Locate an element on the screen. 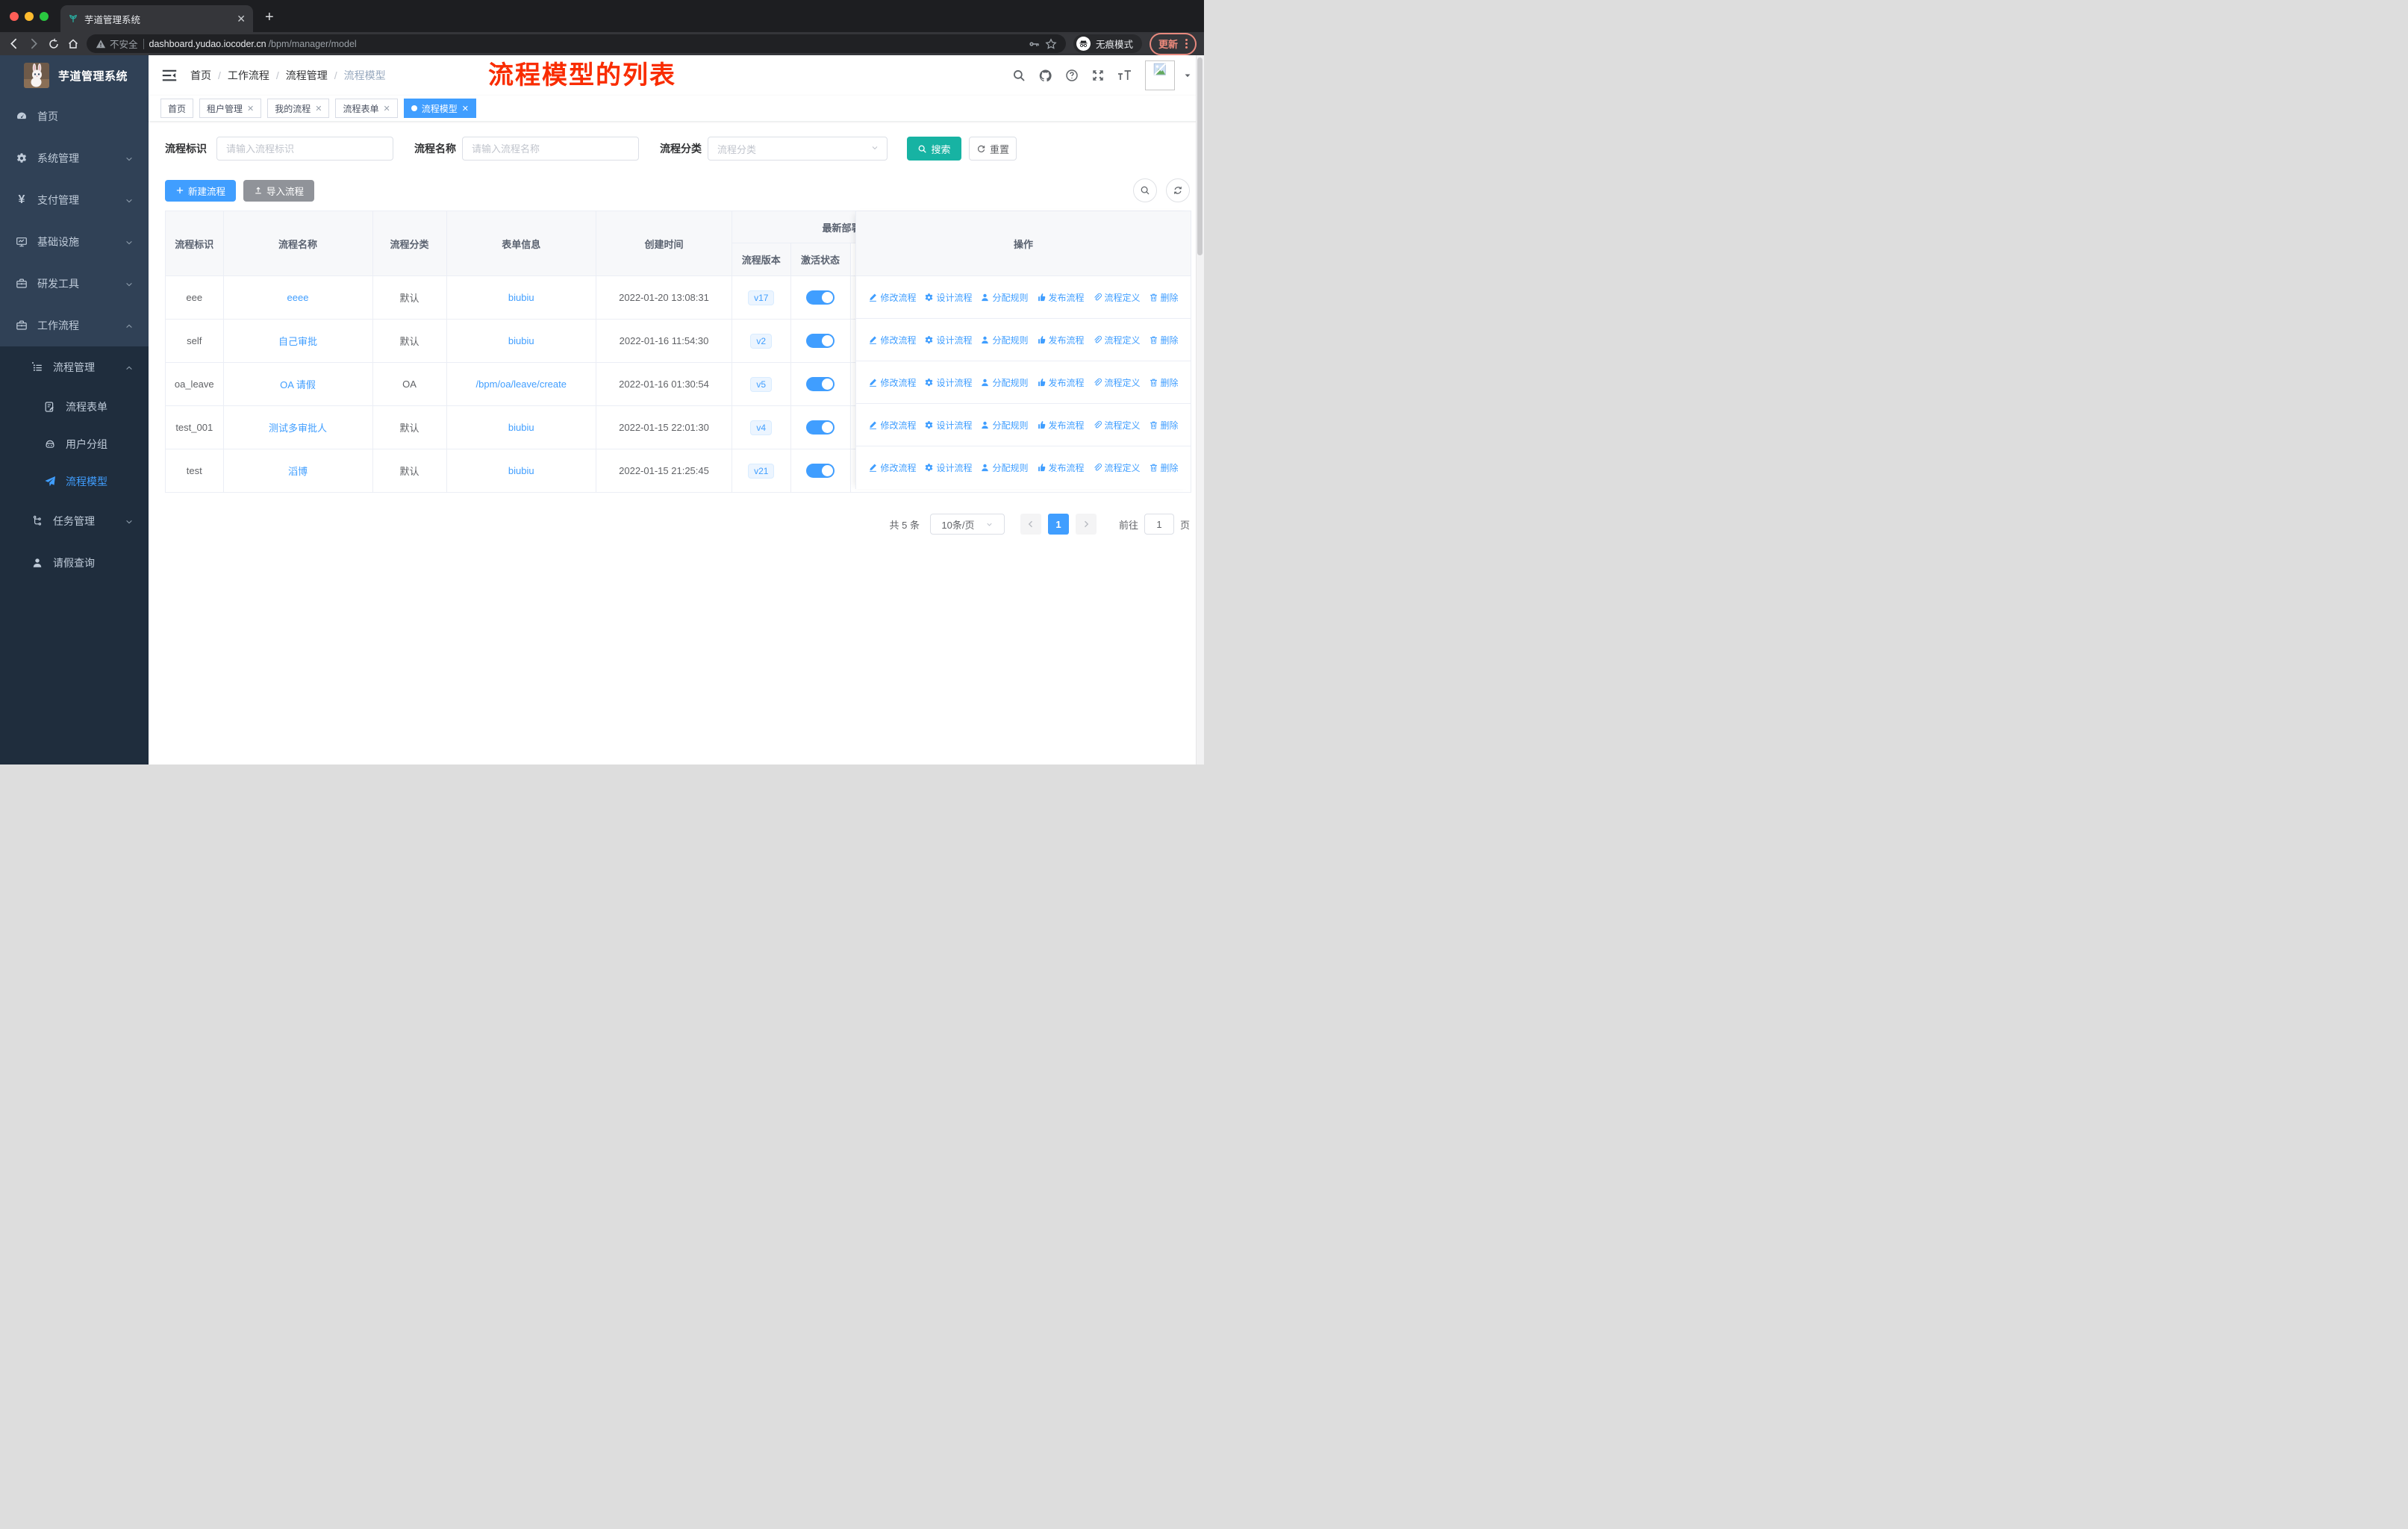 The width and height of the screenshot is (2408, 1529). reload-icon is located at coordinates (54, 44).